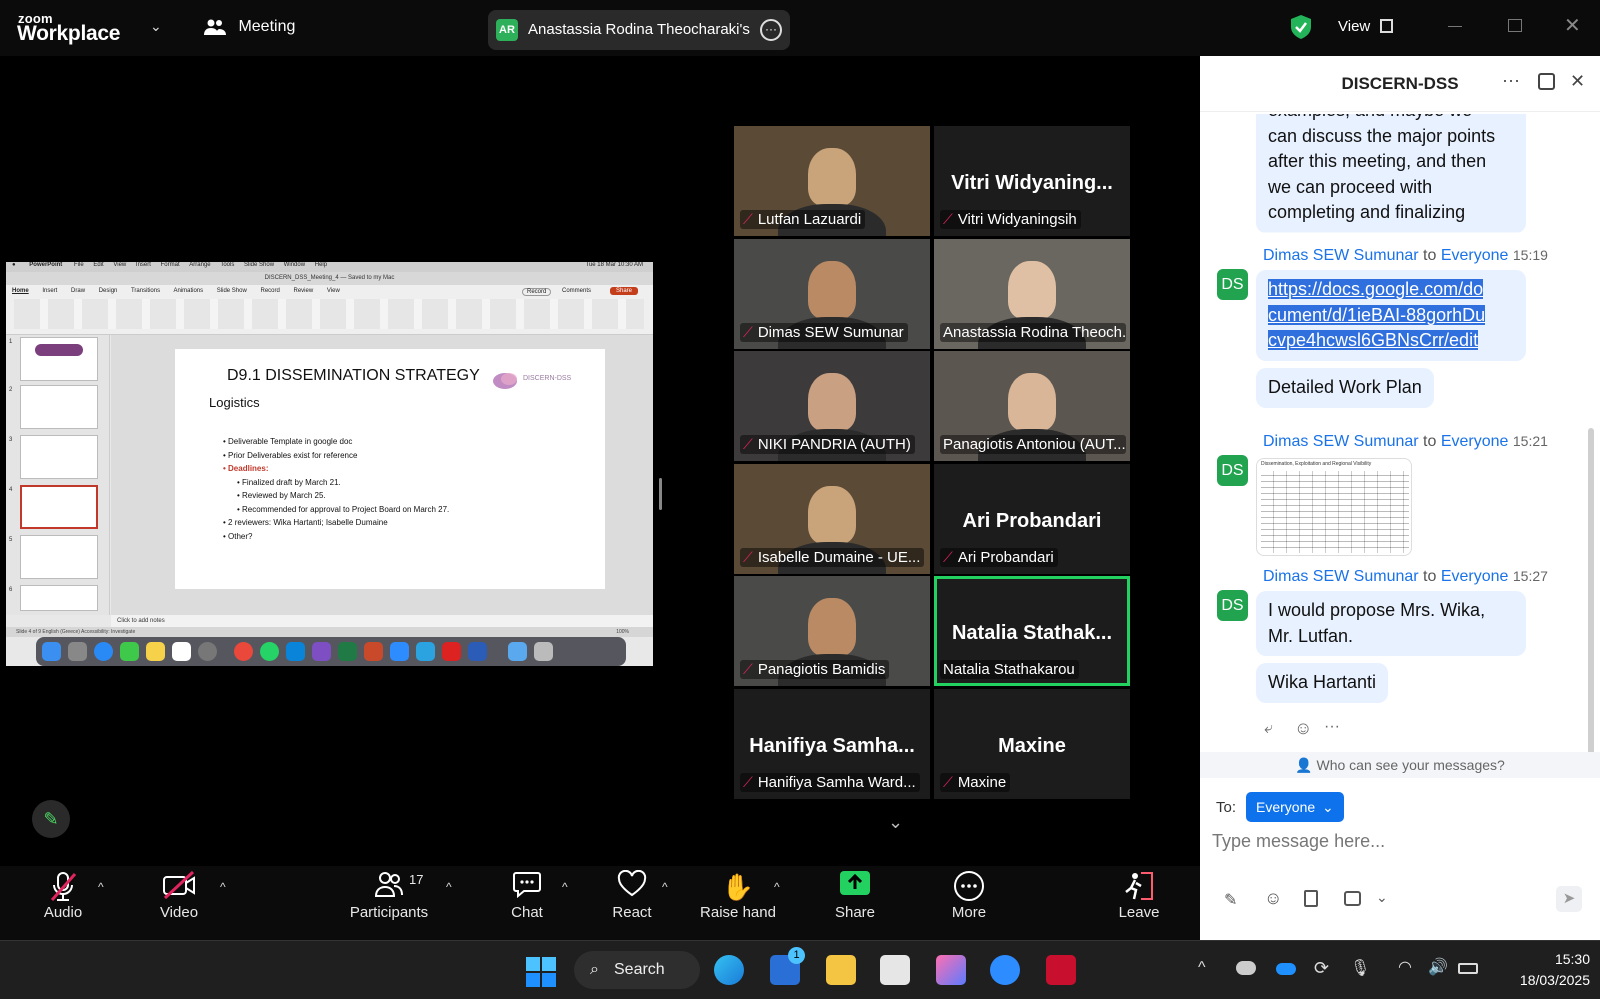 The height and width of the screenshot is (999, 1600). What do you see at coordinates (234, 402) in the screenshot?
I see `slide-subtitle: Logistics` at bounding box center [234, 402].